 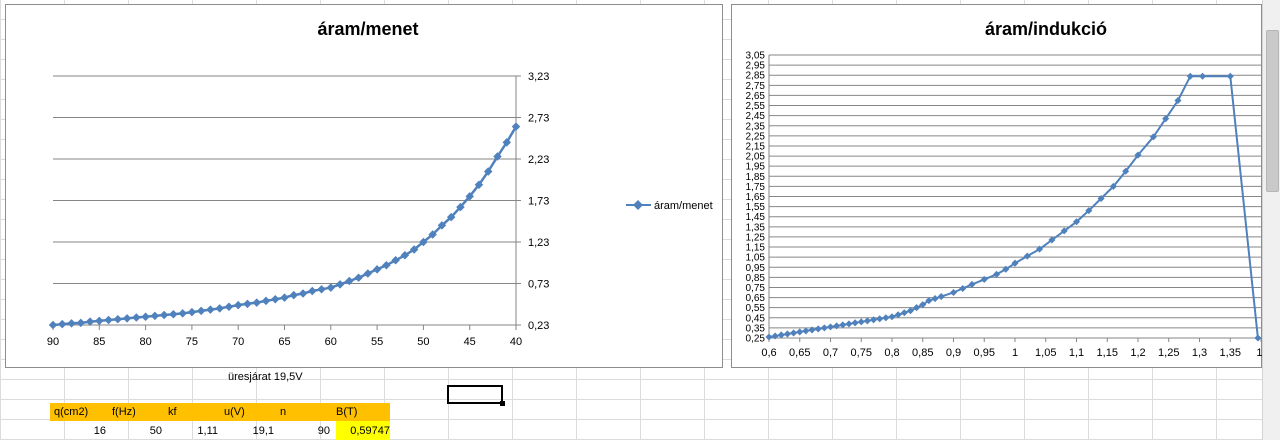 I want to click on x-tick-label-6: 0,9, so click(x=953, y=353).